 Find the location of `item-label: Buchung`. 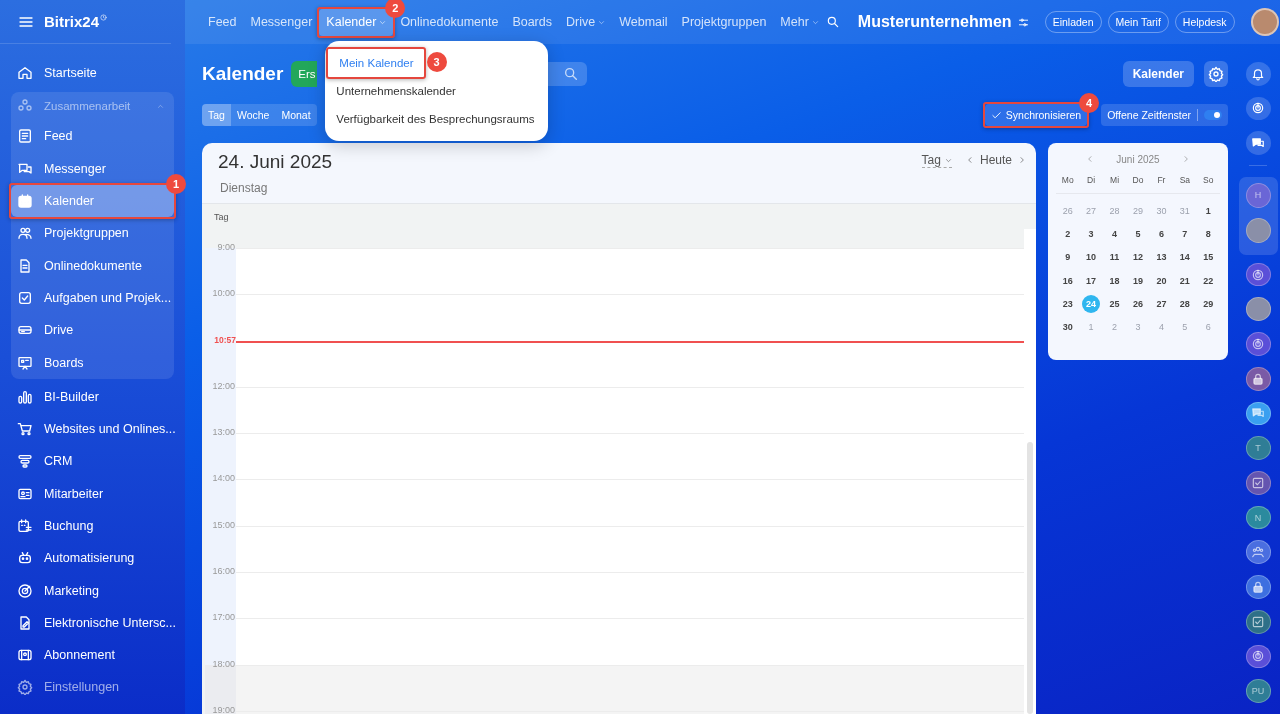

item-label: Buchung is located at coordinates (69, 526).